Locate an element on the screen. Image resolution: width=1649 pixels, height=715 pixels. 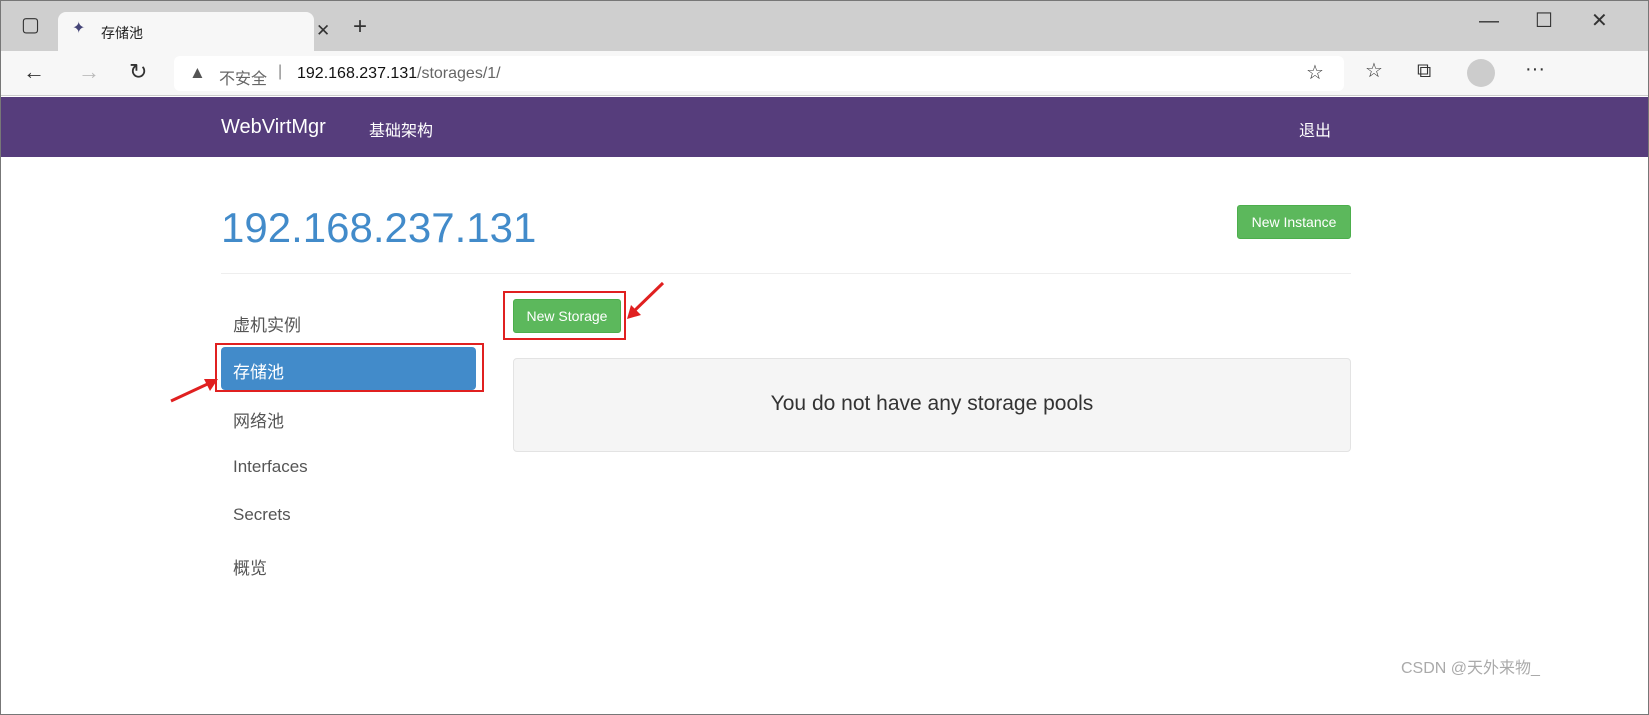
profile-avatar is located at coordinates (1481, 73).